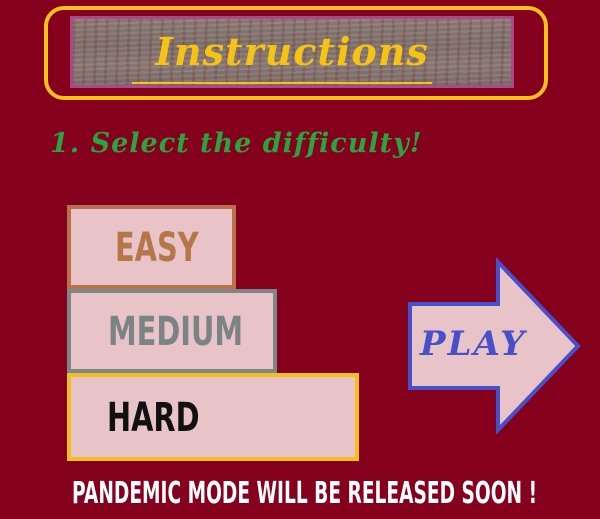  Describe the element at coordinates (213, 417) in the screenshot. I see `hard-button: HARD` at that location.